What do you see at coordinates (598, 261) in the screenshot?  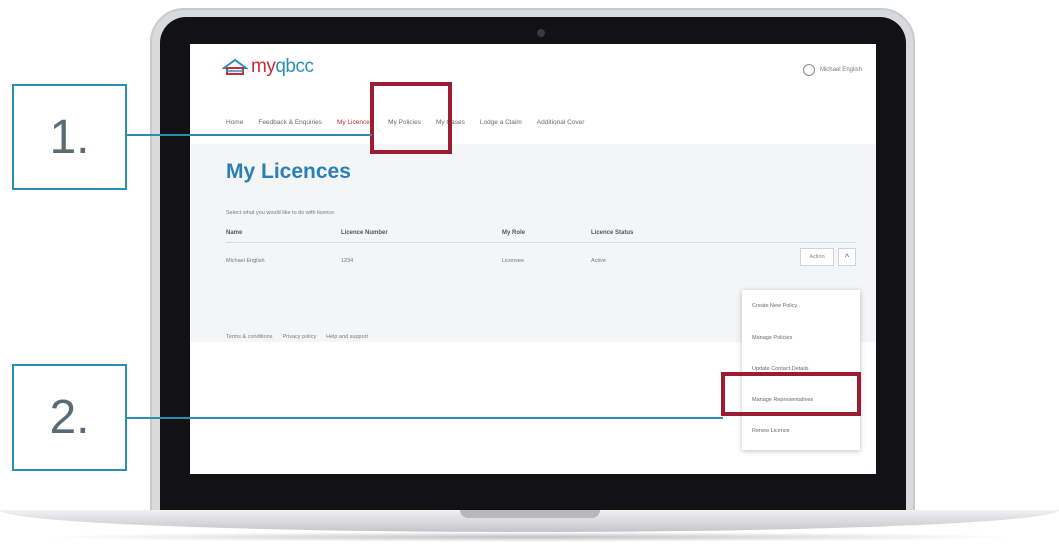 I see `cell-licence-status: Active` at bounding box center [598, 261].